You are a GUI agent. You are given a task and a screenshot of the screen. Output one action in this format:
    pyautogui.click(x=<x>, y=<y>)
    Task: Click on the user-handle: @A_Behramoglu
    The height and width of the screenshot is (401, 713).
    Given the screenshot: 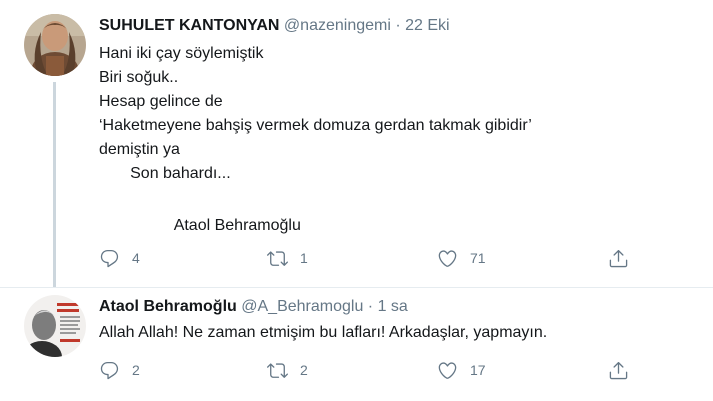 What is the action you would take?
    pyautogui.click(x=302, y=306)
    